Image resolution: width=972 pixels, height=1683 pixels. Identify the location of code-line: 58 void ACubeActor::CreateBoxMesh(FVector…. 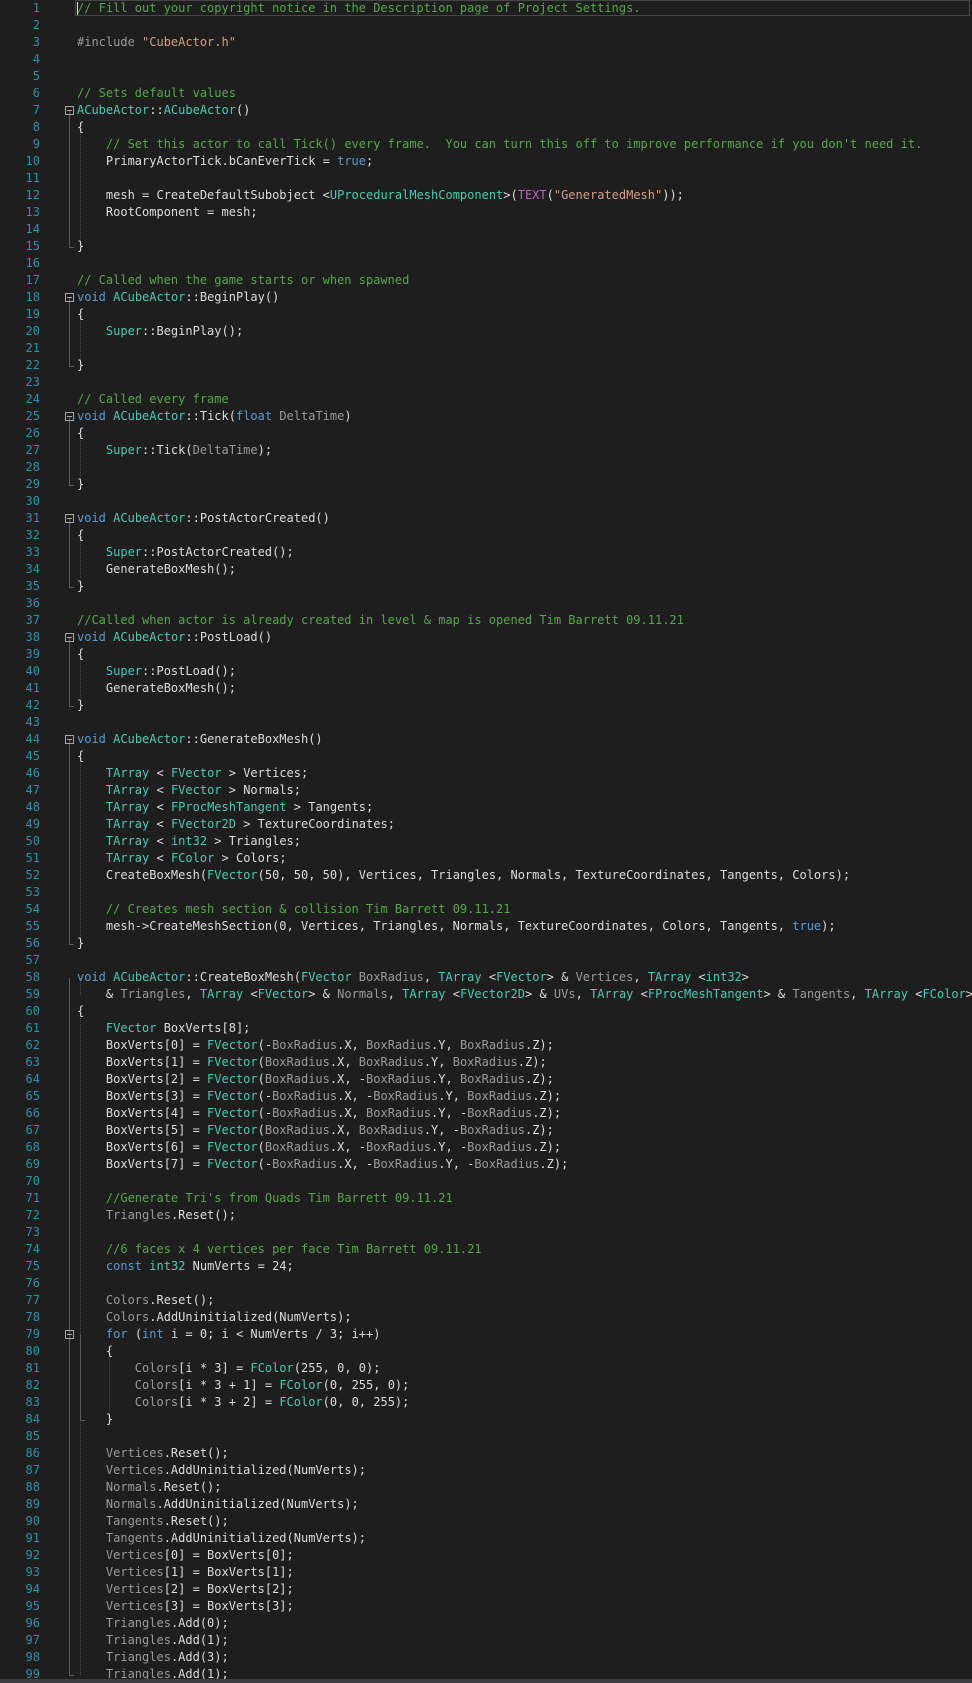
(486, 977).